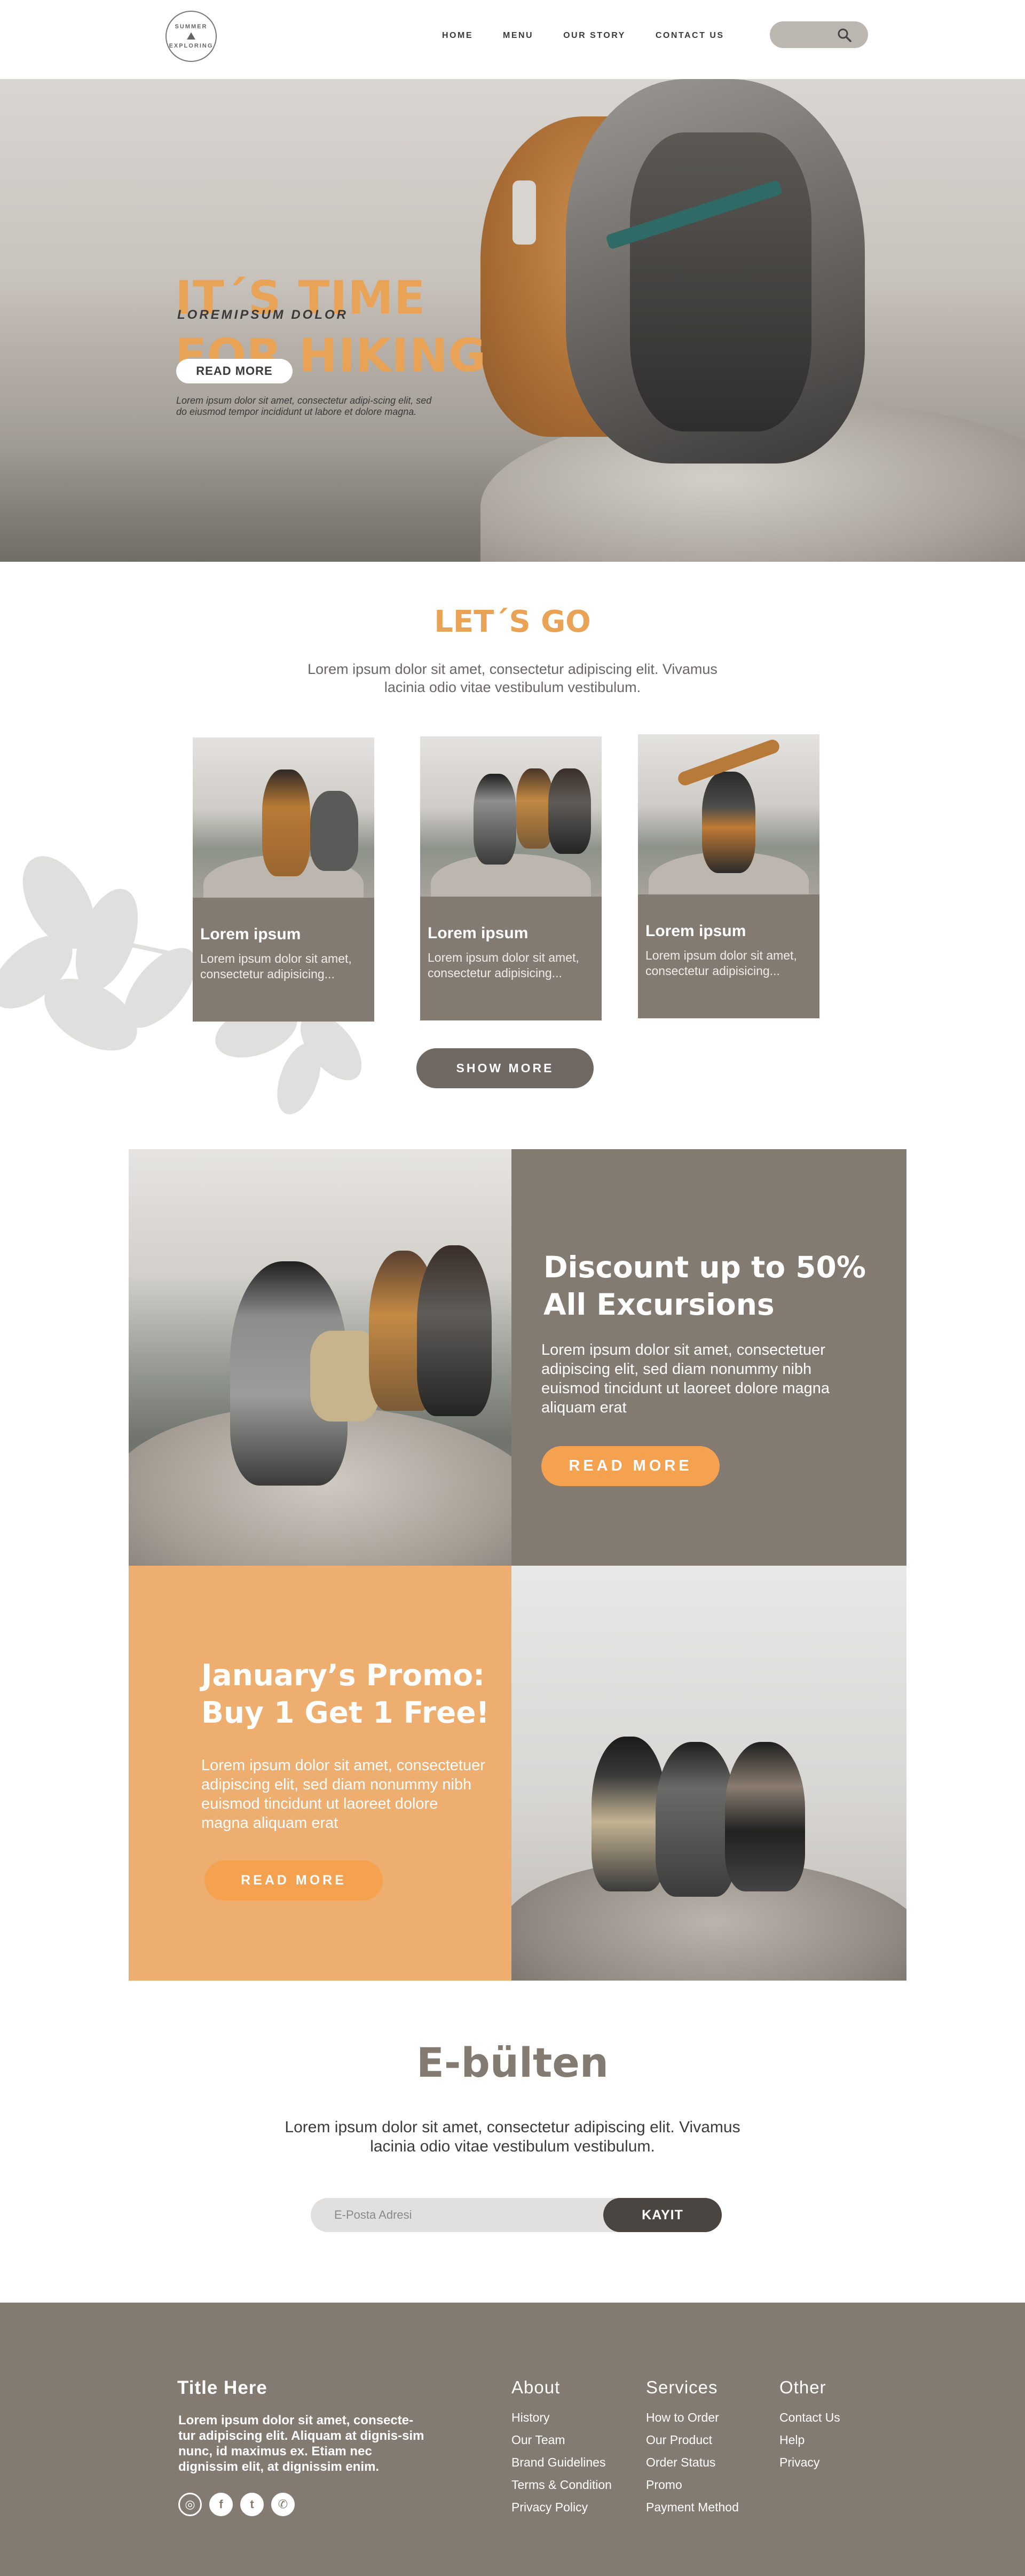 This screenshot has height=2576, width=1025. Describe the element at coordinates (561, 2417) in the screenshot. I see `footer-link-history: History` at that location.